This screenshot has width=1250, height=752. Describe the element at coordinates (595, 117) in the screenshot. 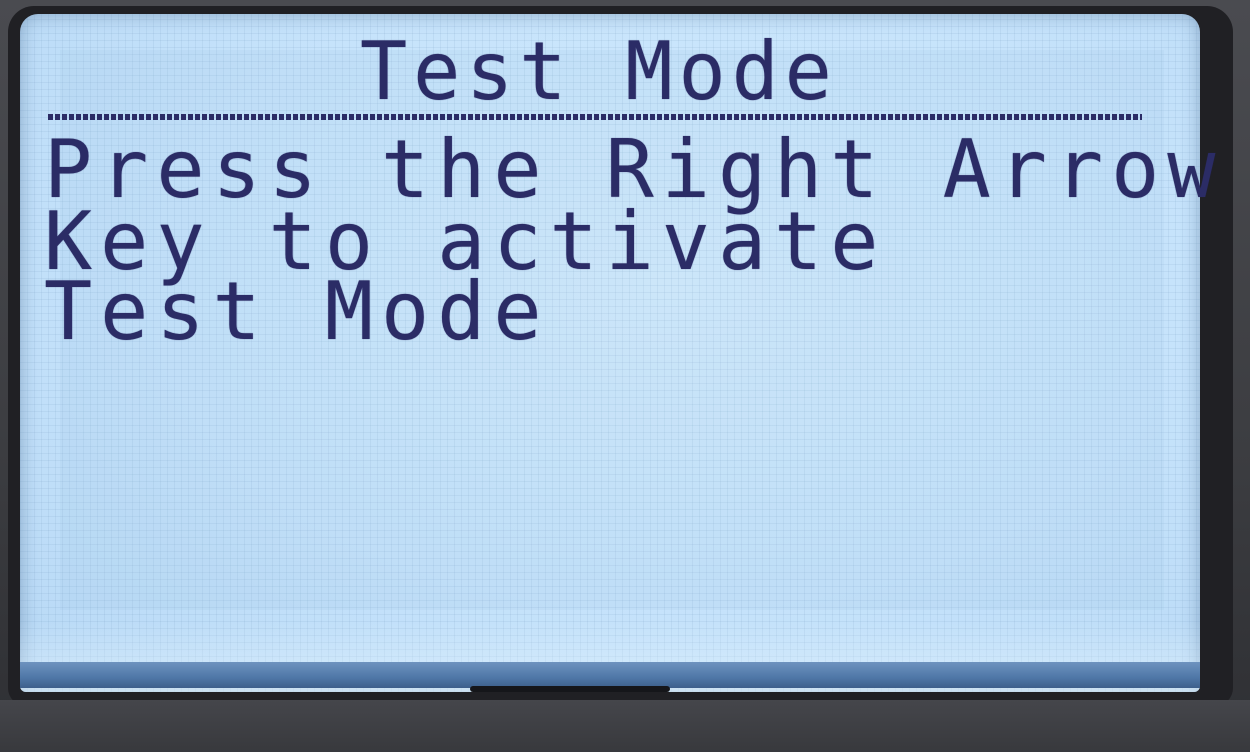

I see `title-underline` at that location.